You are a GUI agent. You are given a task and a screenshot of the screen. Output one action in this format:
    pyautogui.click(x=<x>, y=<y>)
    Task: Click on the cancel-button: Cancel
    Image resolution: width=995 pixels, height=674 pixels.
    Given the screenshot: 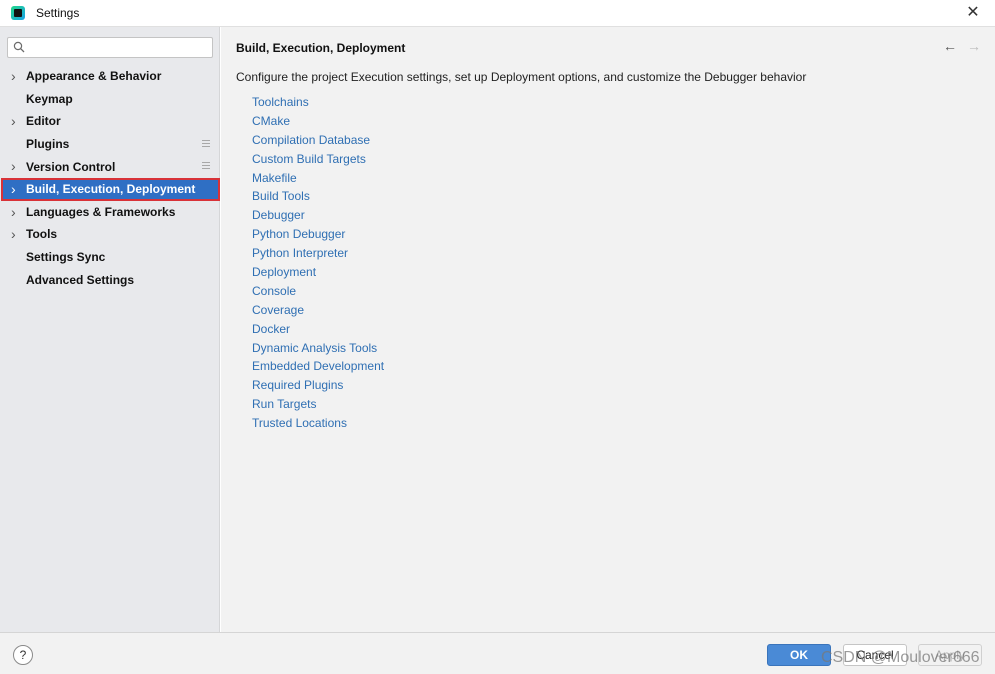 What is the action you would take?
    pyautogui.click(x=875, y=655)
    